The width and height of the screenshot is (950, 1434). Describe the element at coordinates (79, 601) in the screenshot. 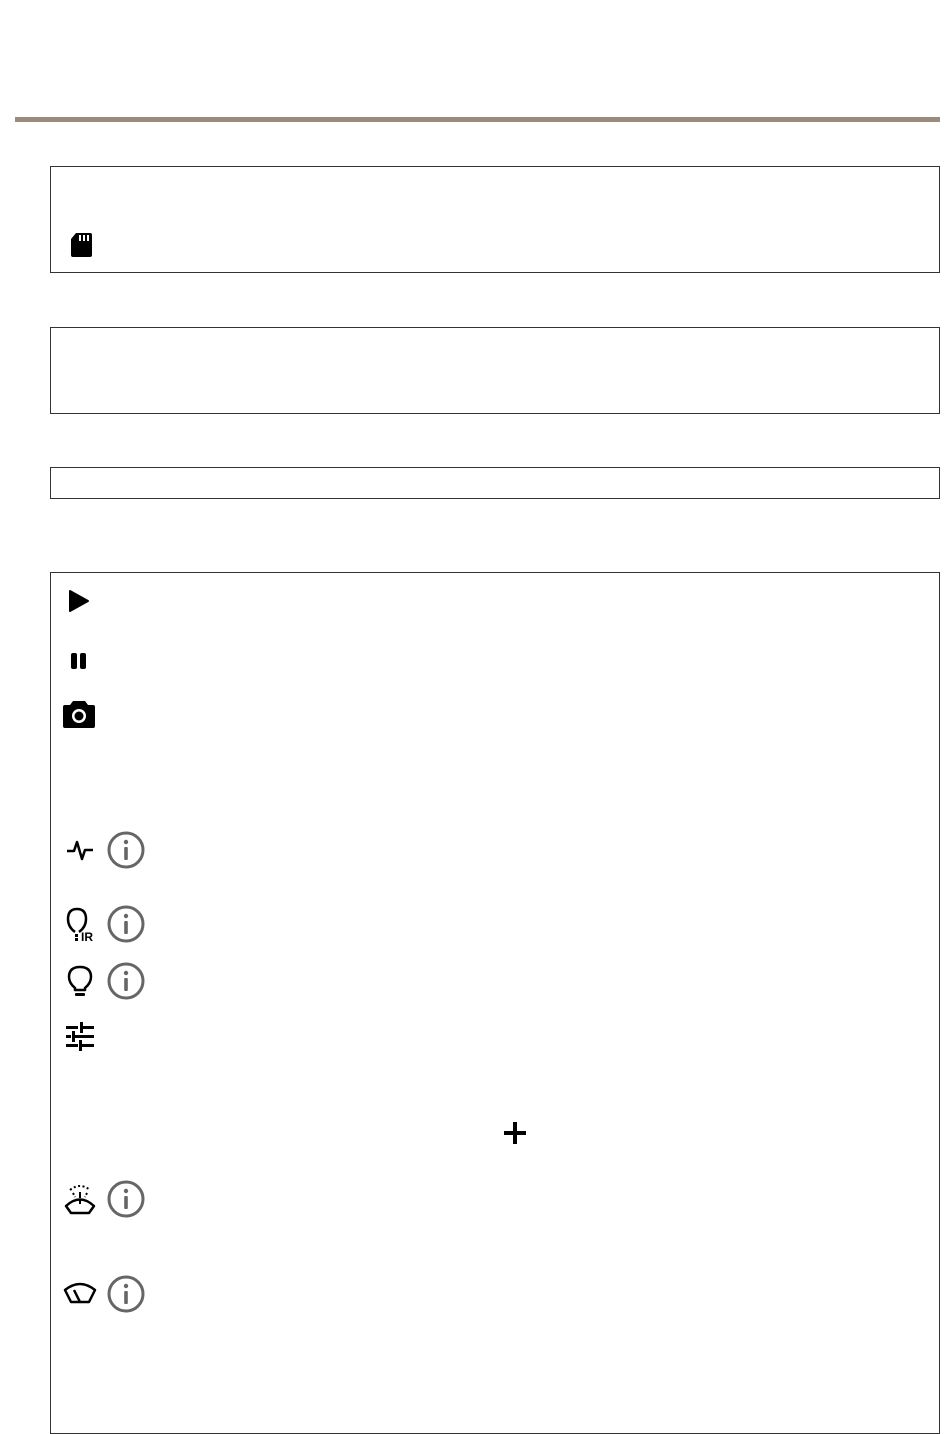

I see `play-icon` at that location.